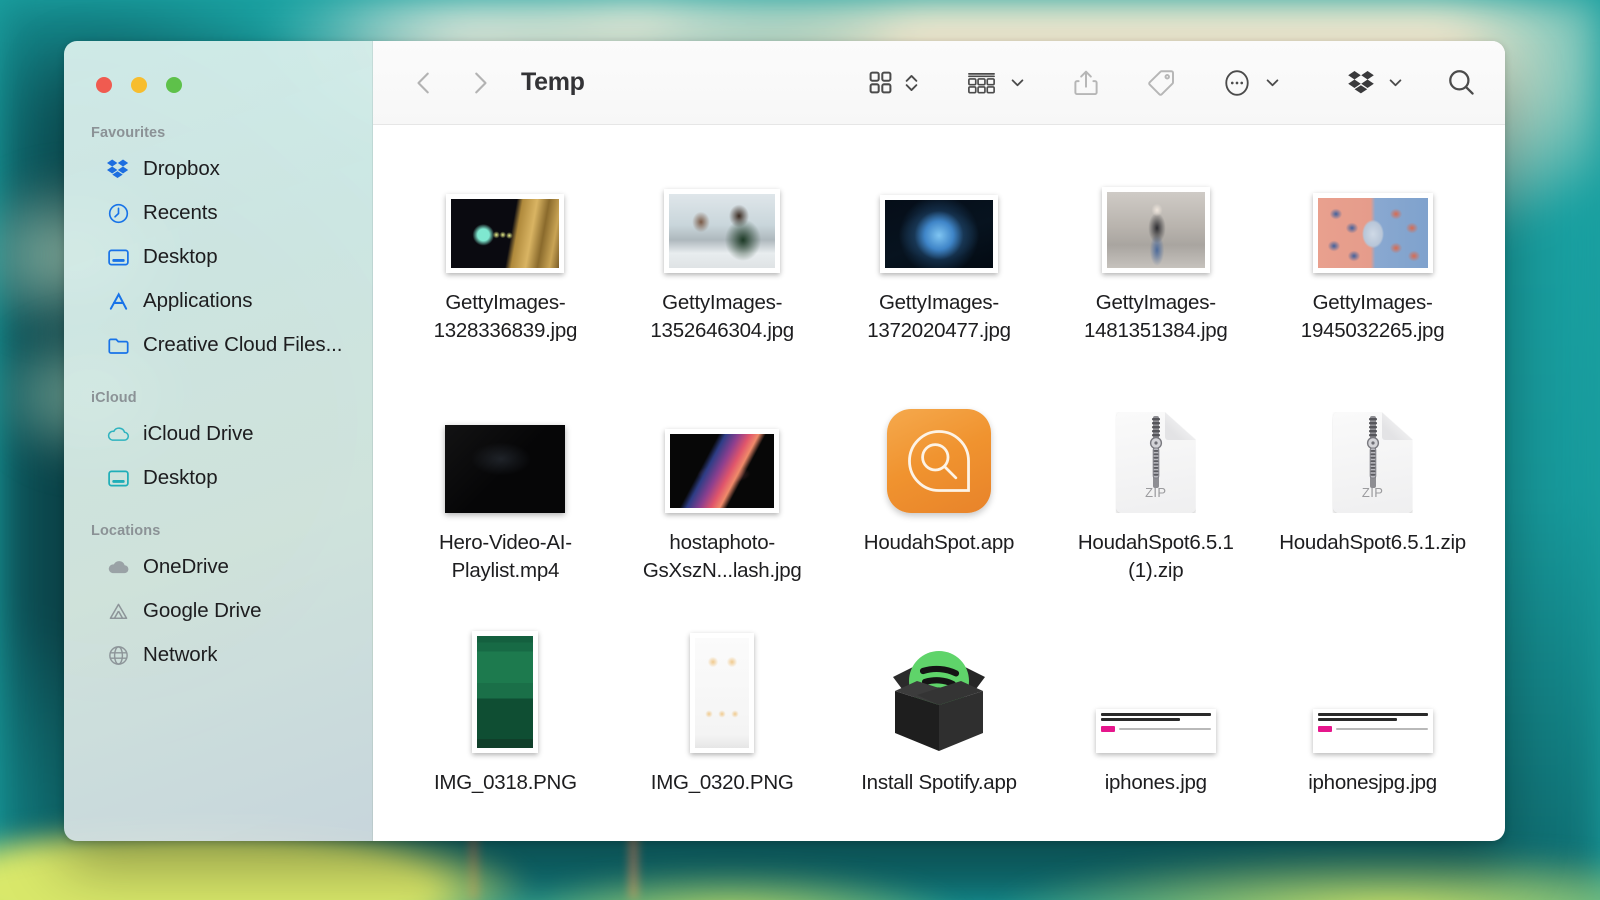 This screenshot has width=1600, height=900. Describe the element at coordinates (1372, 515) in the screenshot. I see `file-item: ZIP HoudahSpot6.5.1.zip` at that location.